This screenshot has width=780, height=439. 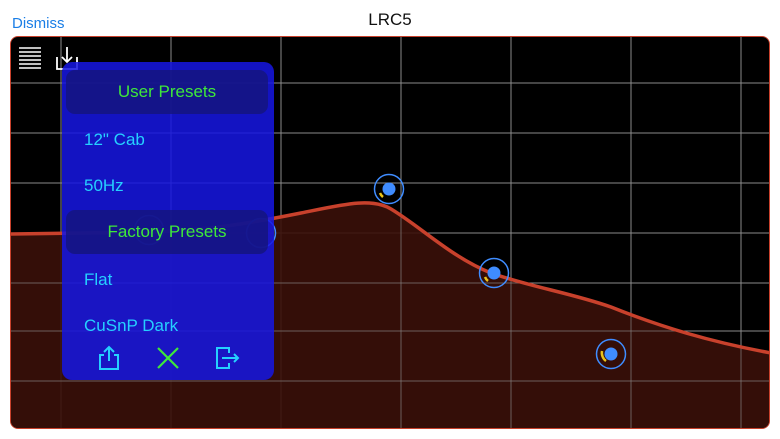 I want to click on list-icon, so click(x=30, y=58).